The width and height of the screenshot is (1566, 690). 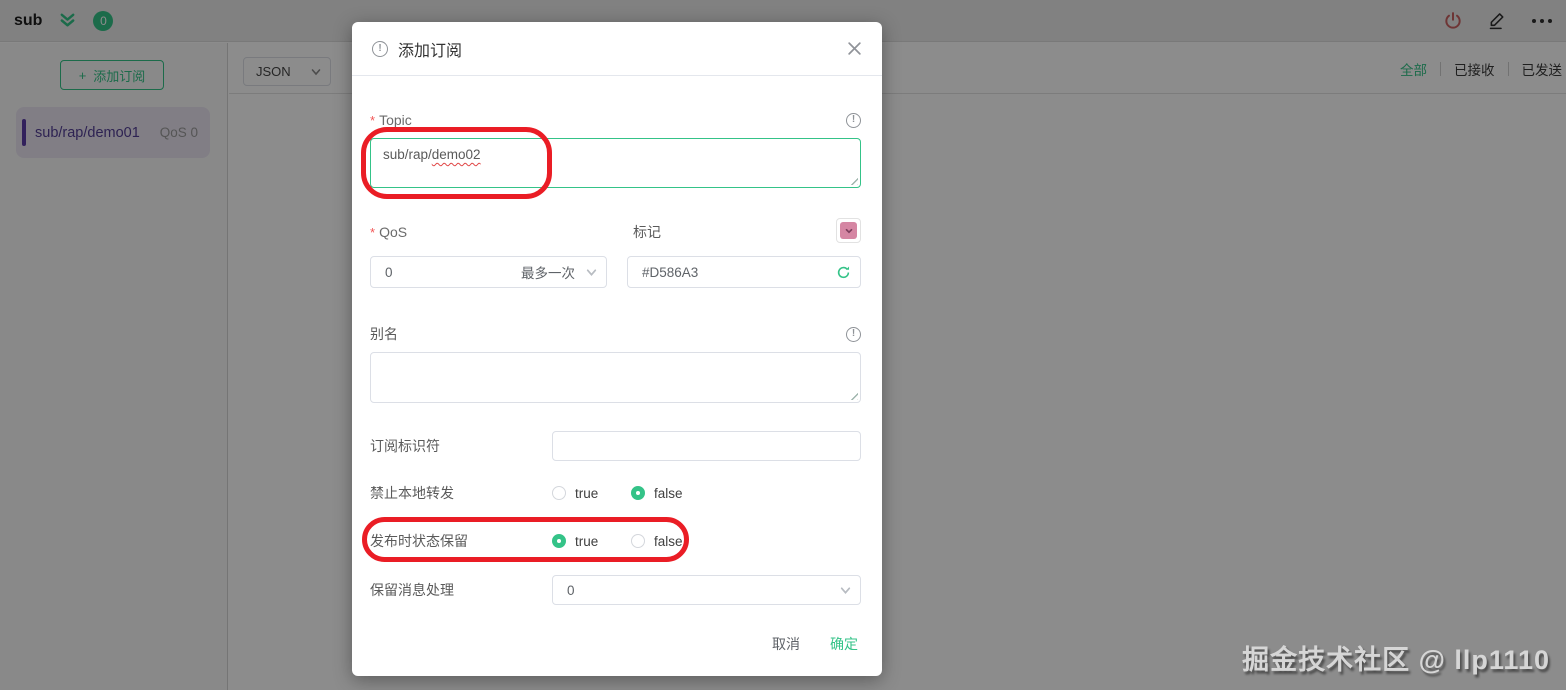 What do you see at coordinates (854, 48) in the screenshot?
I see `close-icon` at bounding box center [854, 48].